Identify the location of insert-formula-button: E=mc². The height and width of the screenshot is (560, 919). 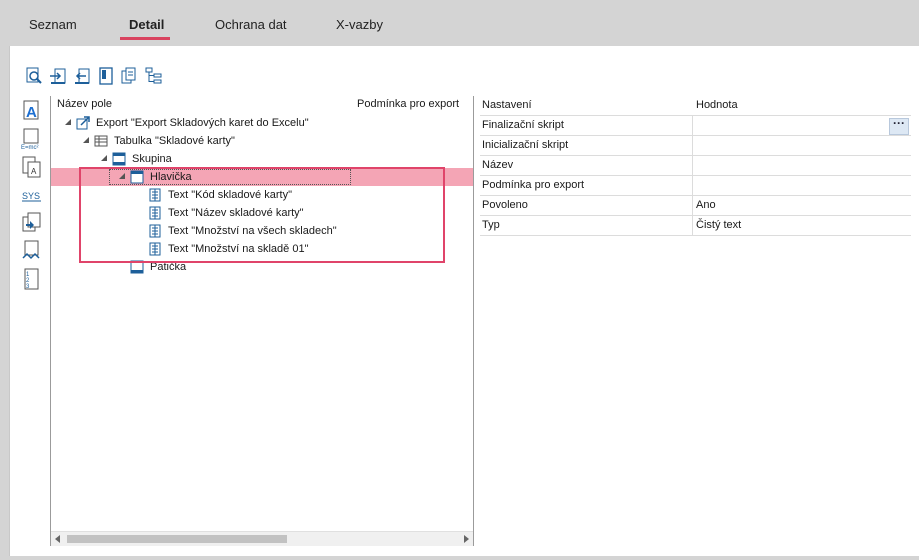
(32, 139).